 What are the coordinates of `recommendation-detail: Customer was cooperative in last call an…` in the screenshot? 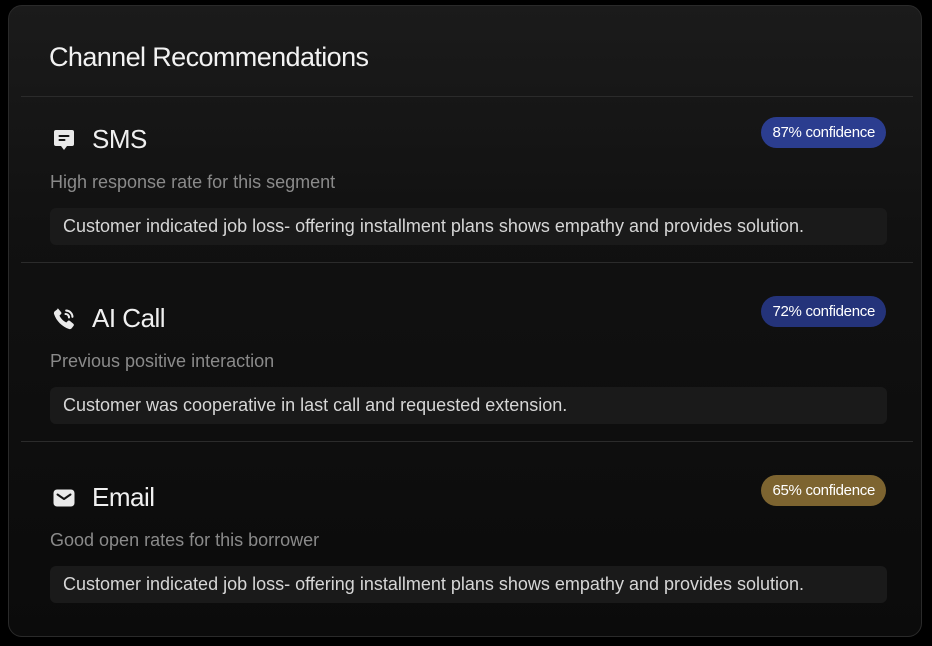 It's located at (468, 405).